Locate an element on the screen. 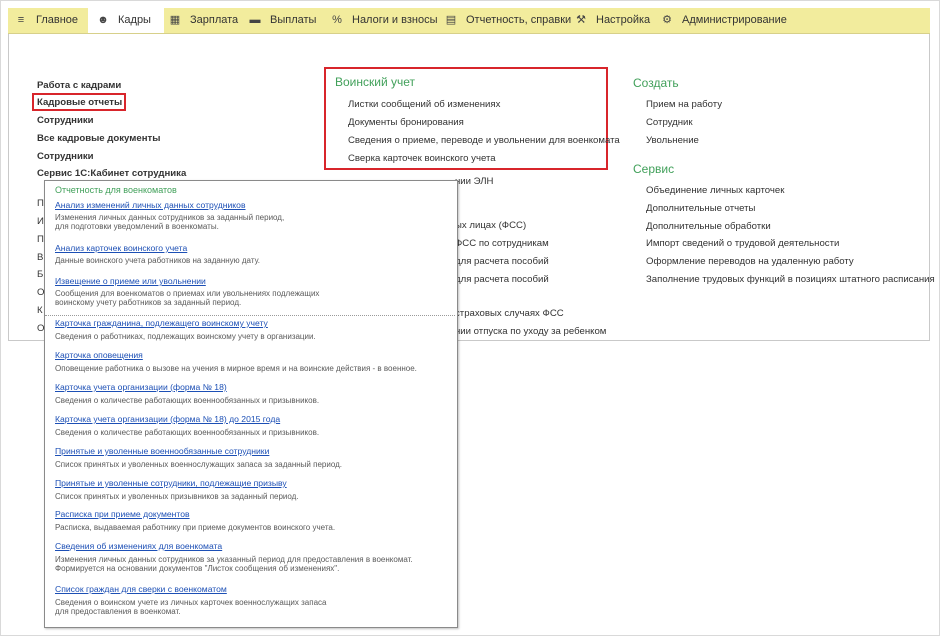 This screenshot has width=940, height=636. report-link: Расписка при приеме документов is located at coordinates (122, 514).